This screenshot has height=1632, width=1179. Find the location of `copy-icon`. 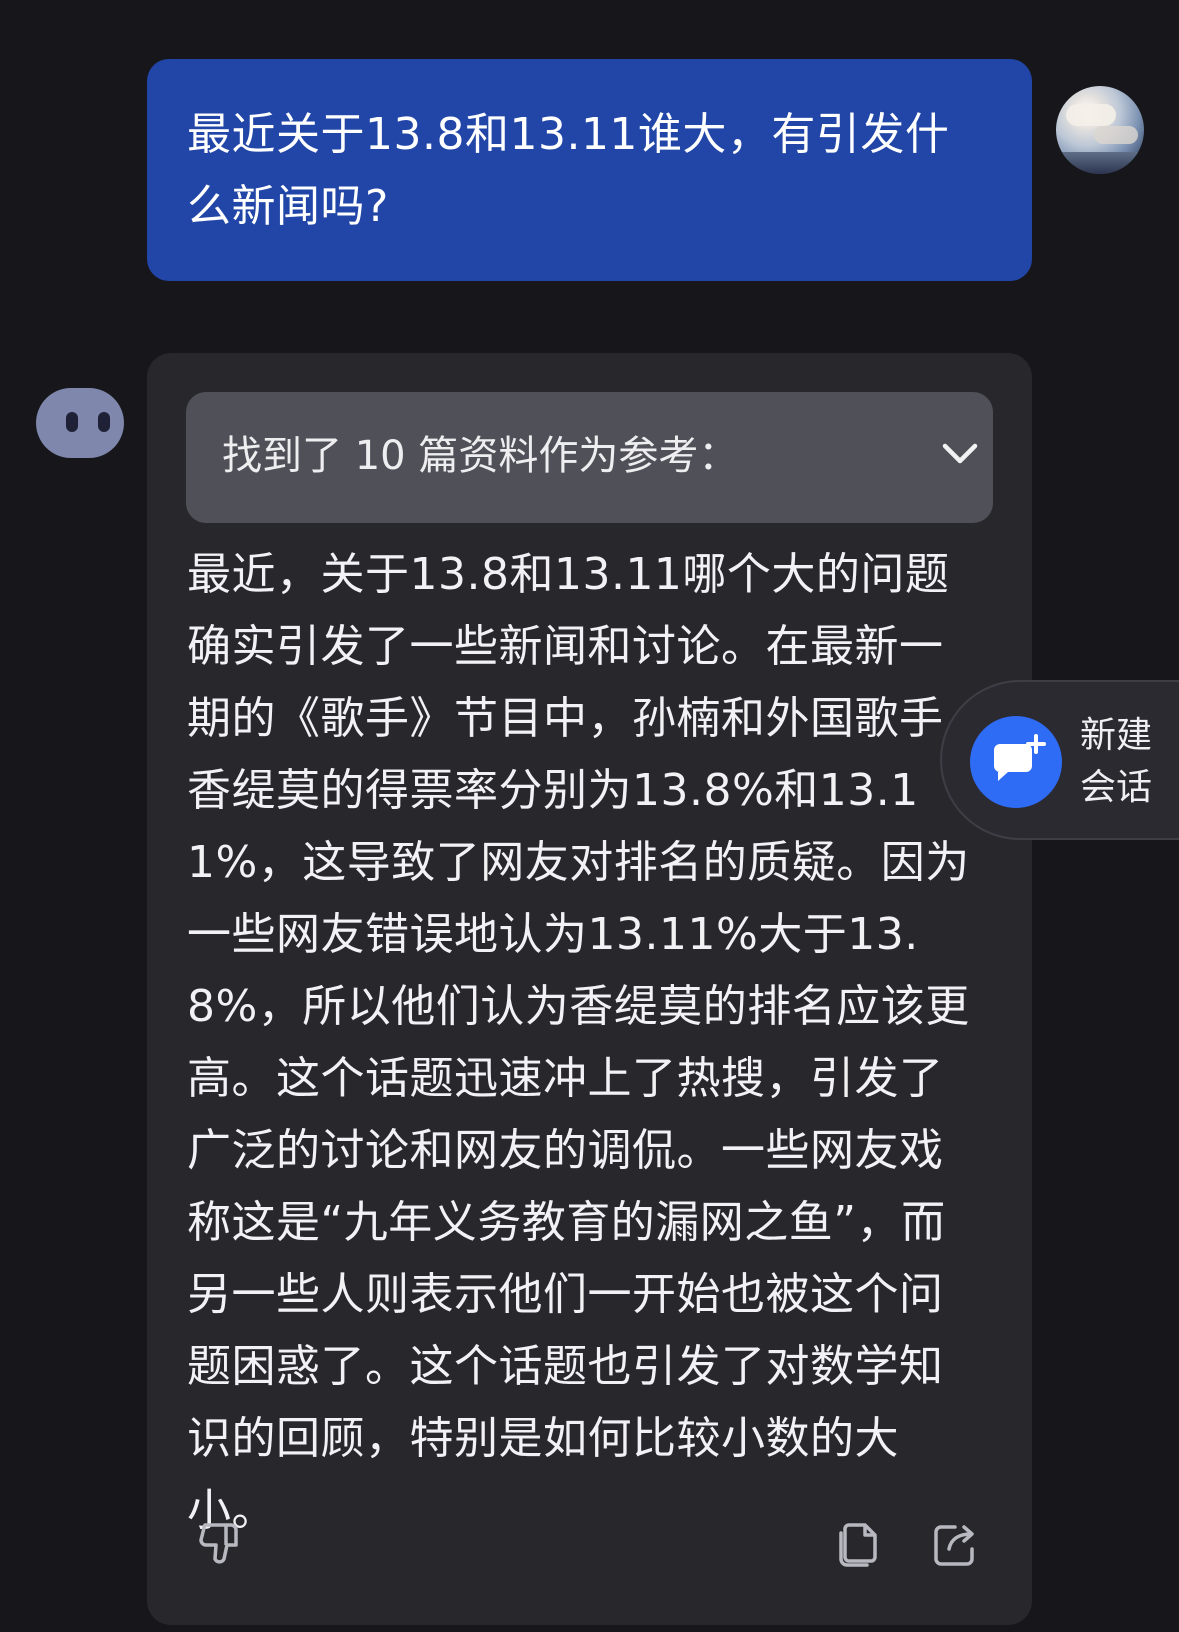

copy-icon is located at coordinates (859, 1545).